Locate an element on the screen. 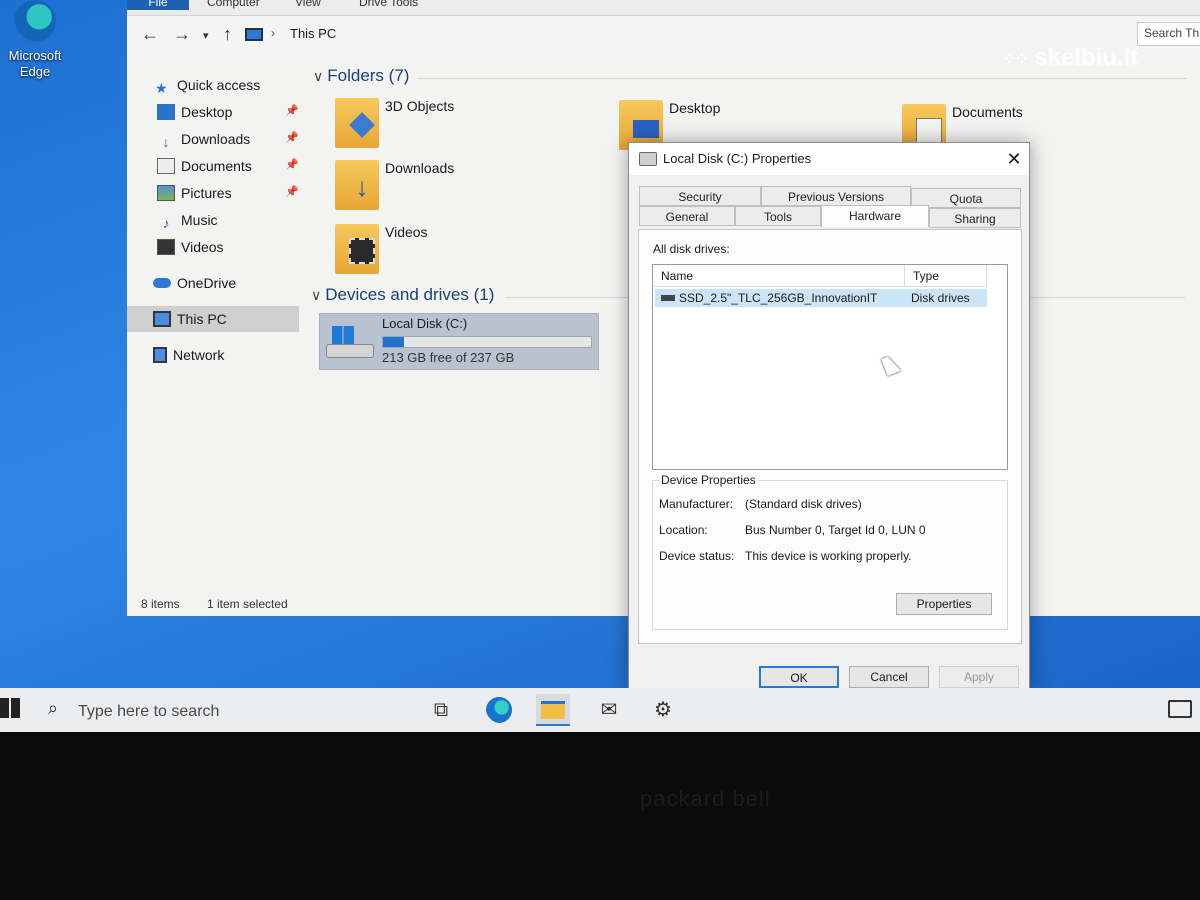 Image resolution: width=1200 pixels, height=900 pixels. folder-videos: Videos is located at coordinates (445, 252).